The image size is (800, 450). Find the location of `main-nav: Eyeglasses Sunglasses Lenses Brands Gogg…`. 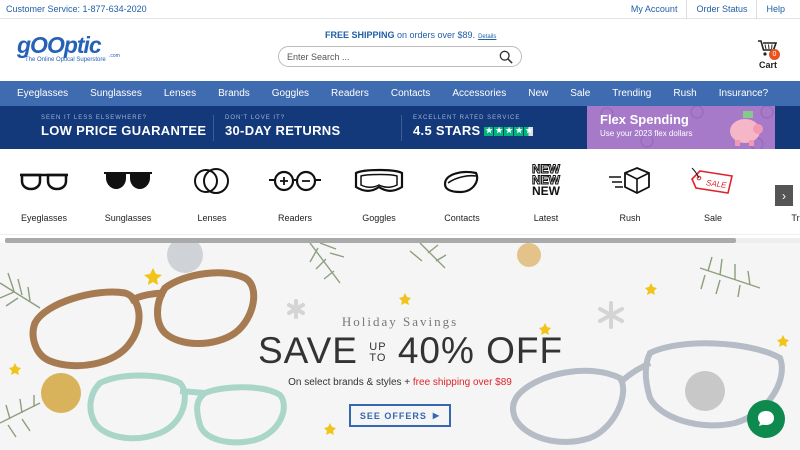

main-nav: Eyeglasses Sunglasses Lenses Brands Gogg… is located at coordinates (400, 93).